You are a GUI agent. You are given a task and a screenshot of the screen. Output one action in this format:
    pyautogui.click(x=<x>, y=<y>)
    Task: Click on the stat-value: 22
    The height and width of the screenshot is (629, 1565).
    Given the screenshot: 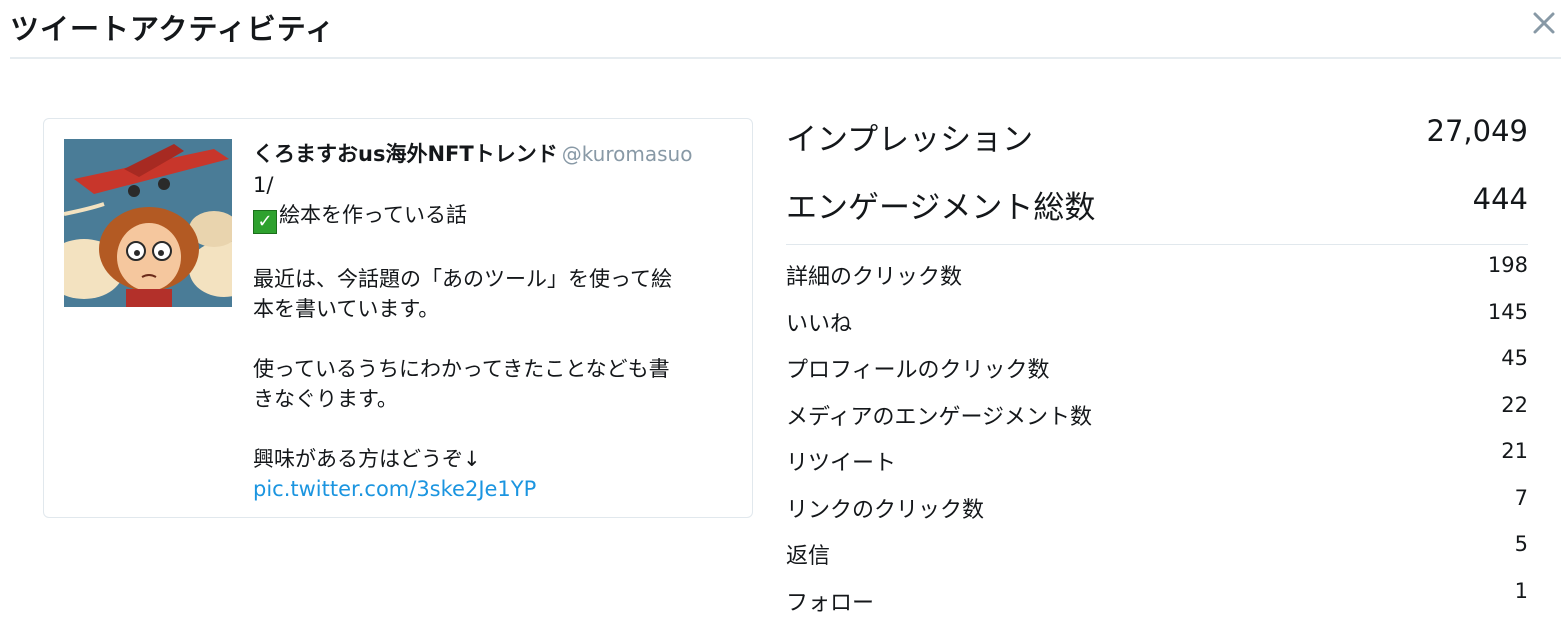 What is the action you would take?
    pyautogui.click(x=1514, y=404)
    